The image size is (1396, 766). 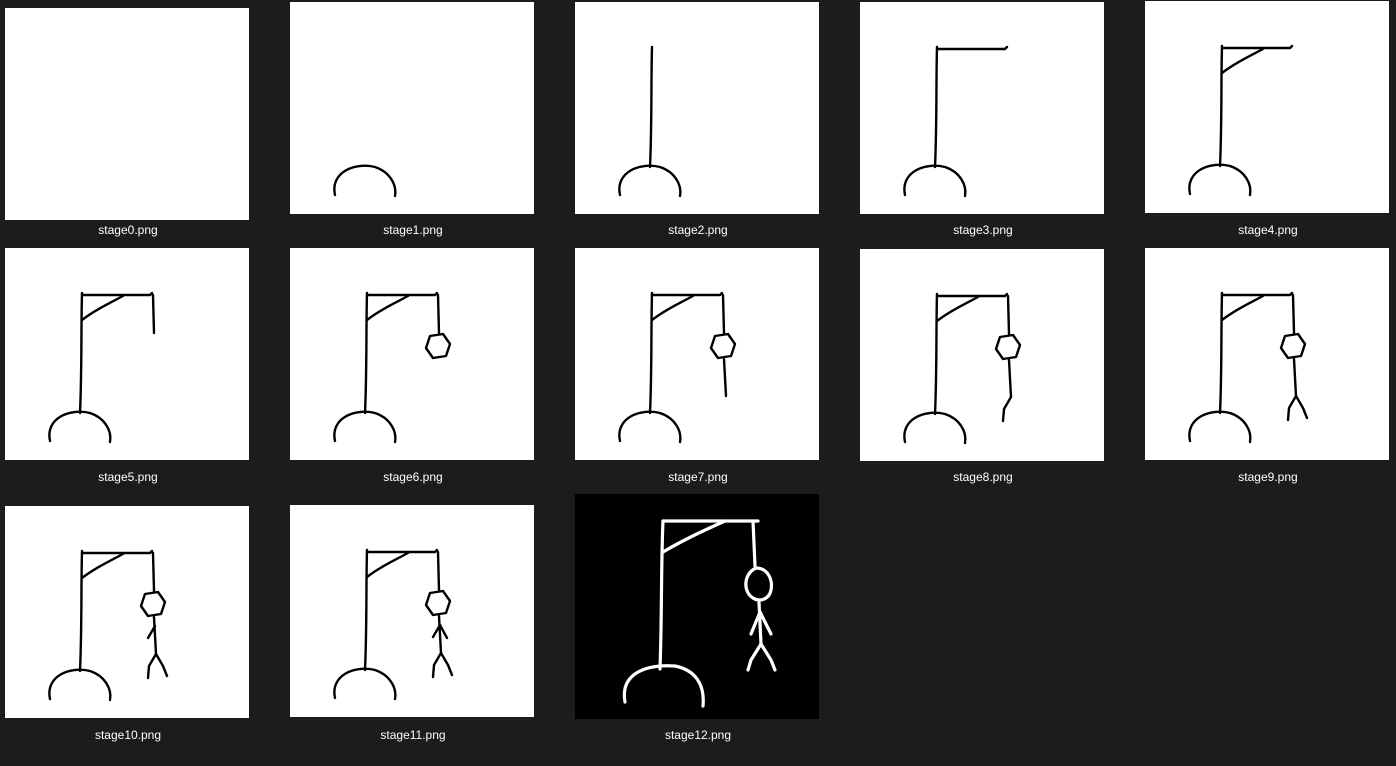 What do you see at coordinates (1268, 477) in the screenshot?
I see `file-name: stage9.png` at bounding box center [1268, 477].